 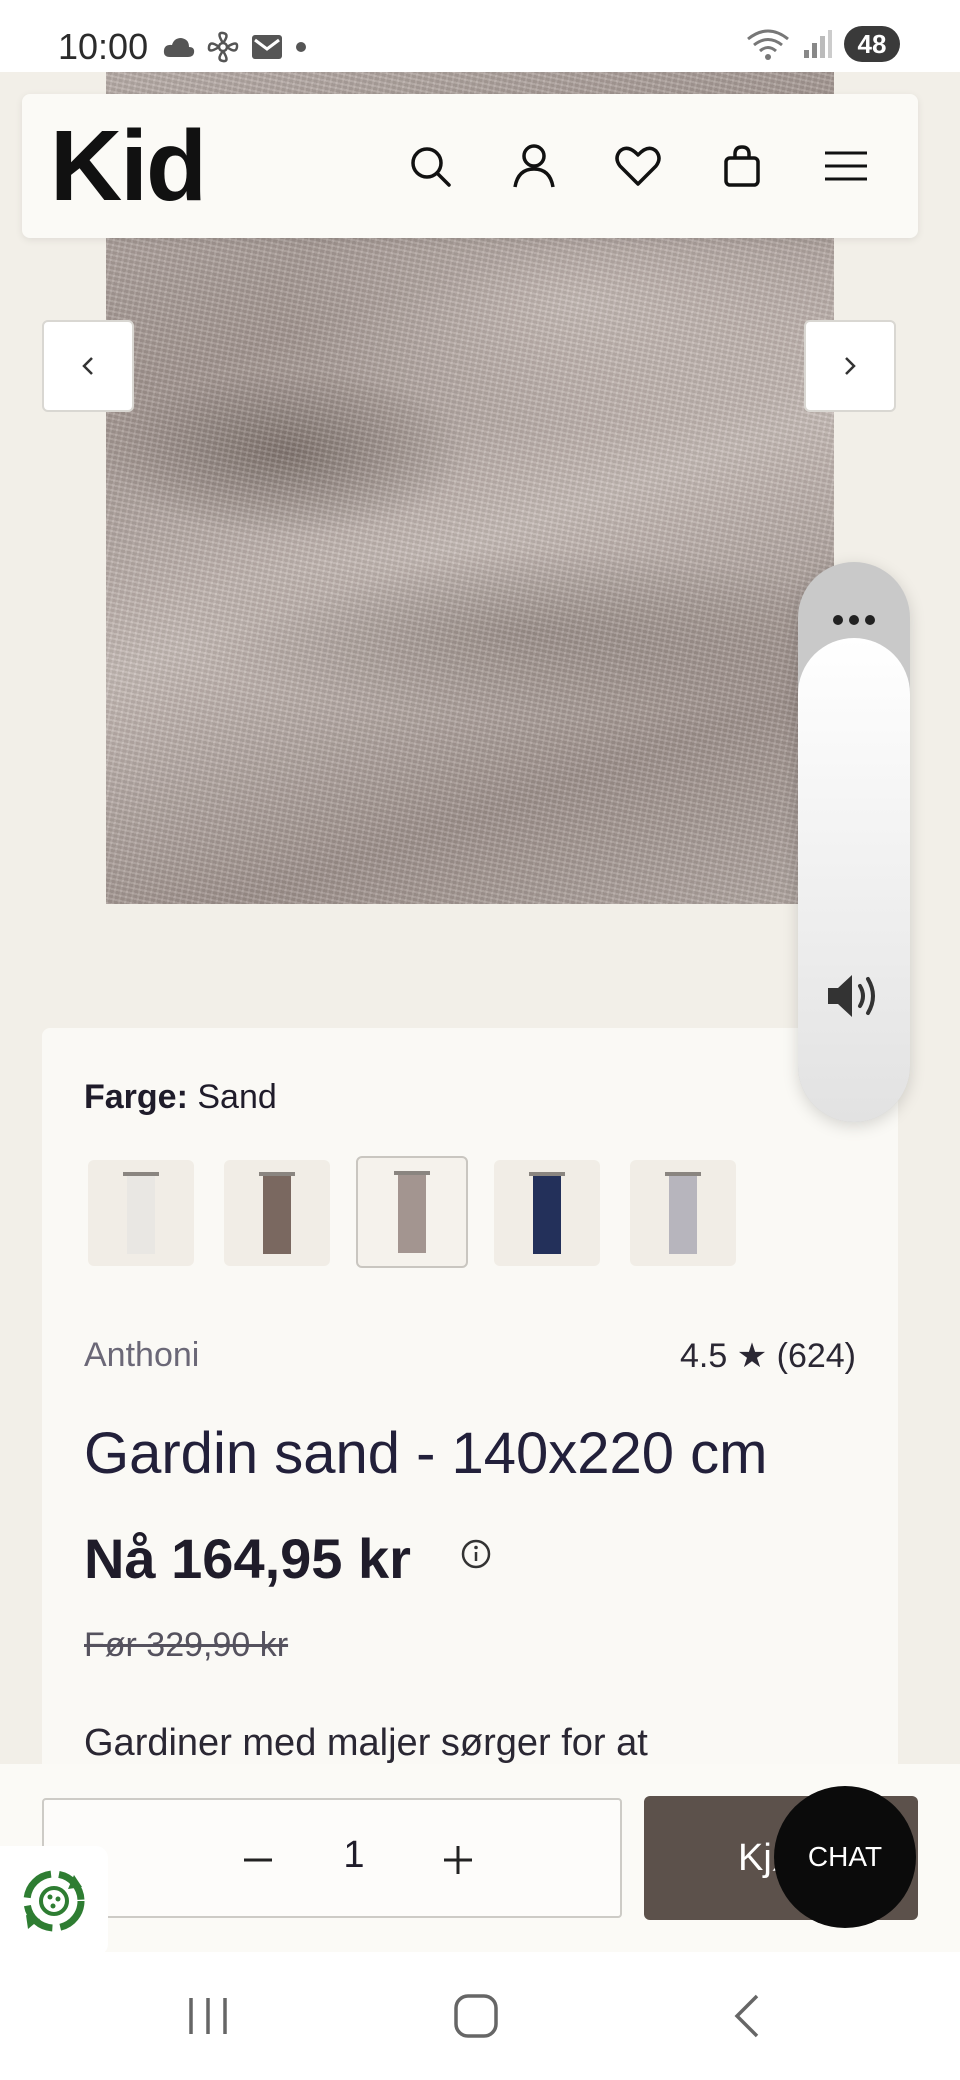 I want to click on status-icons-right: 48, so click(x=823, y=44).